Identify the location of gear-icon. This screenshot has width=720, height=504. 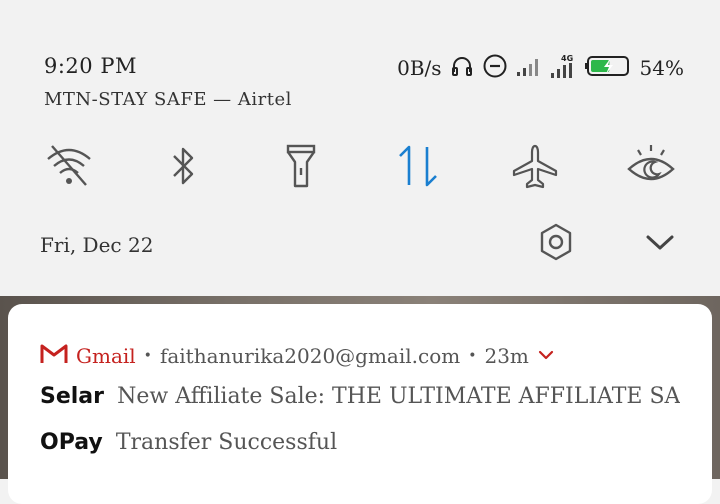
(556, 244).